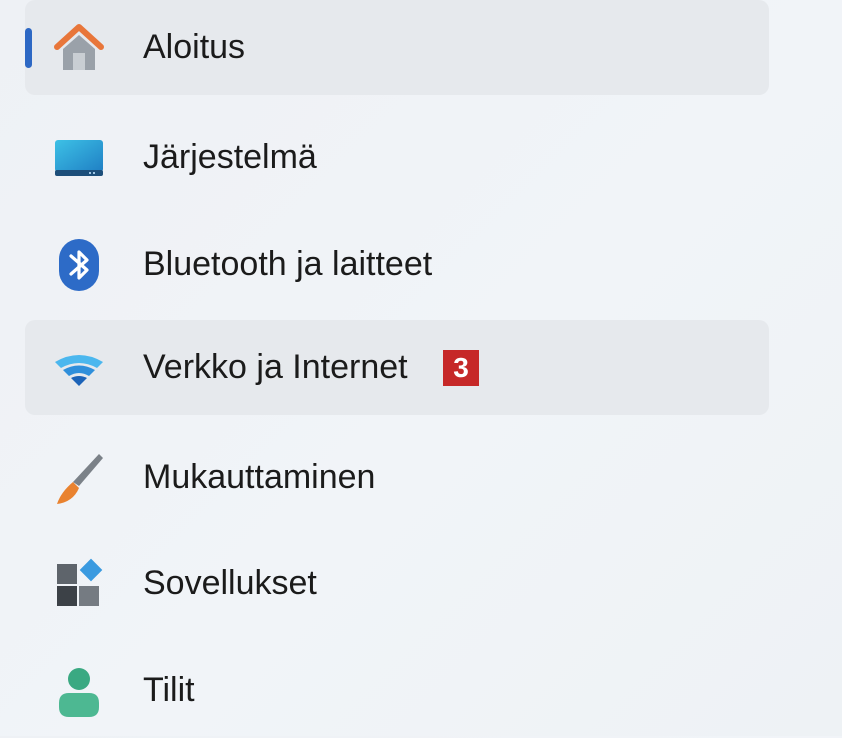 Image resolution: width=842 pixels, height=738 pixels. What do you see at coordinates (169, 690) in the screenshot?
I see `nav-item-label: Tilit` at bounding box center [169, 690].